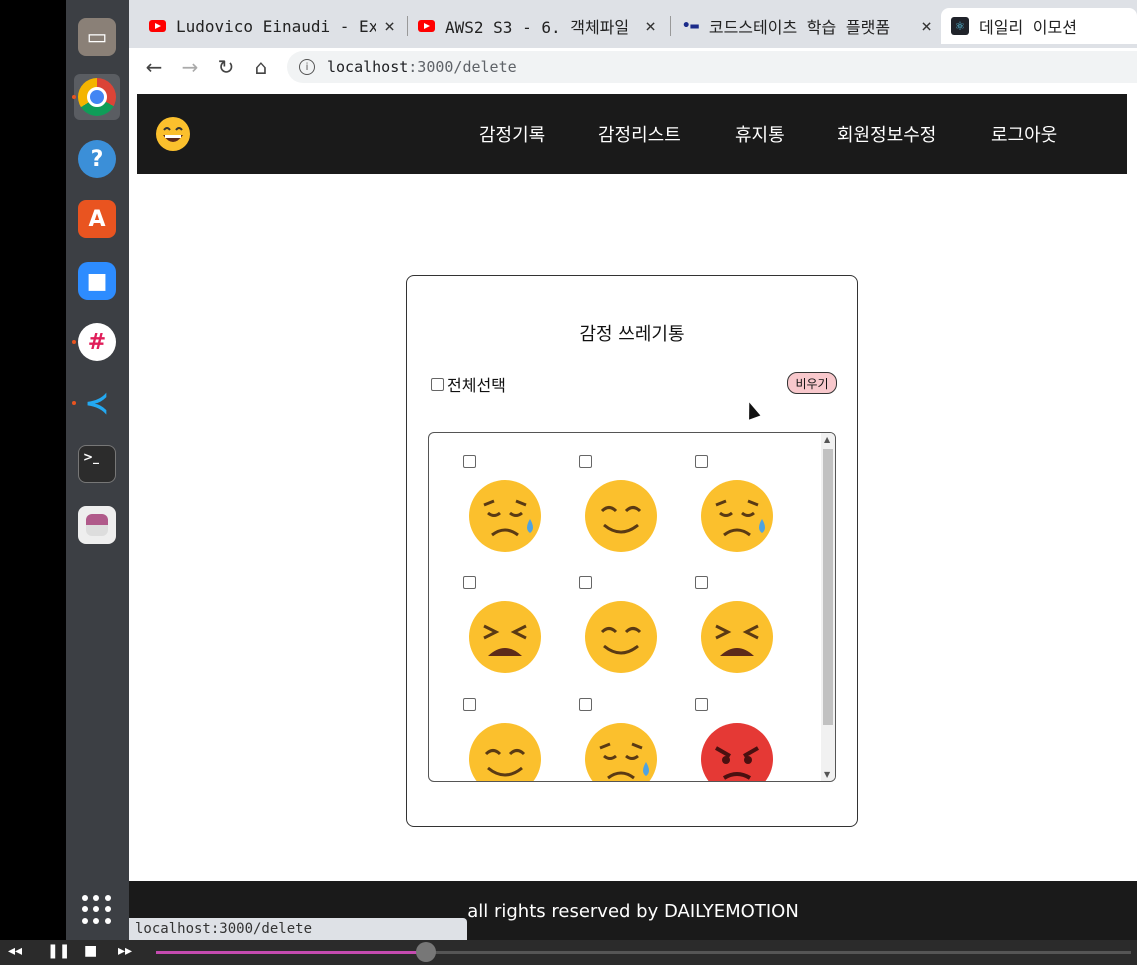  I want to click on nav-list: 감정리스트, so click(639, 134).